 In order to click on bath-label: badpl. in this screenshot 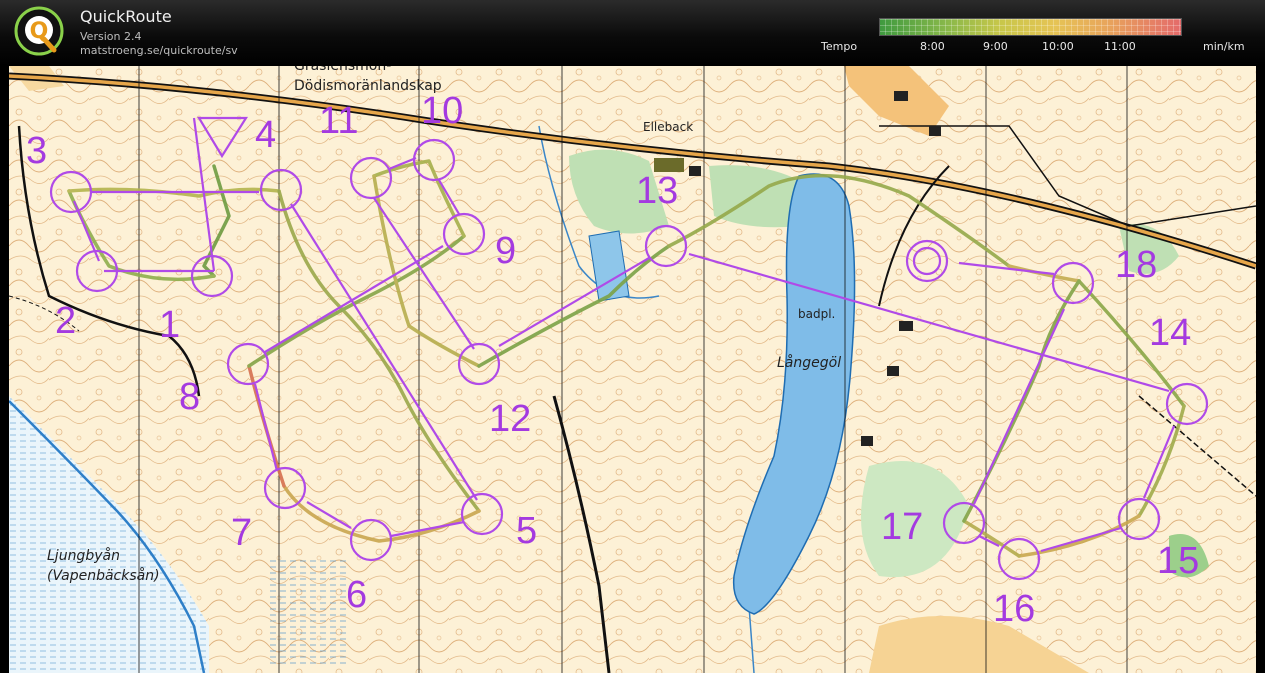, I will do `click(817, 314)`.